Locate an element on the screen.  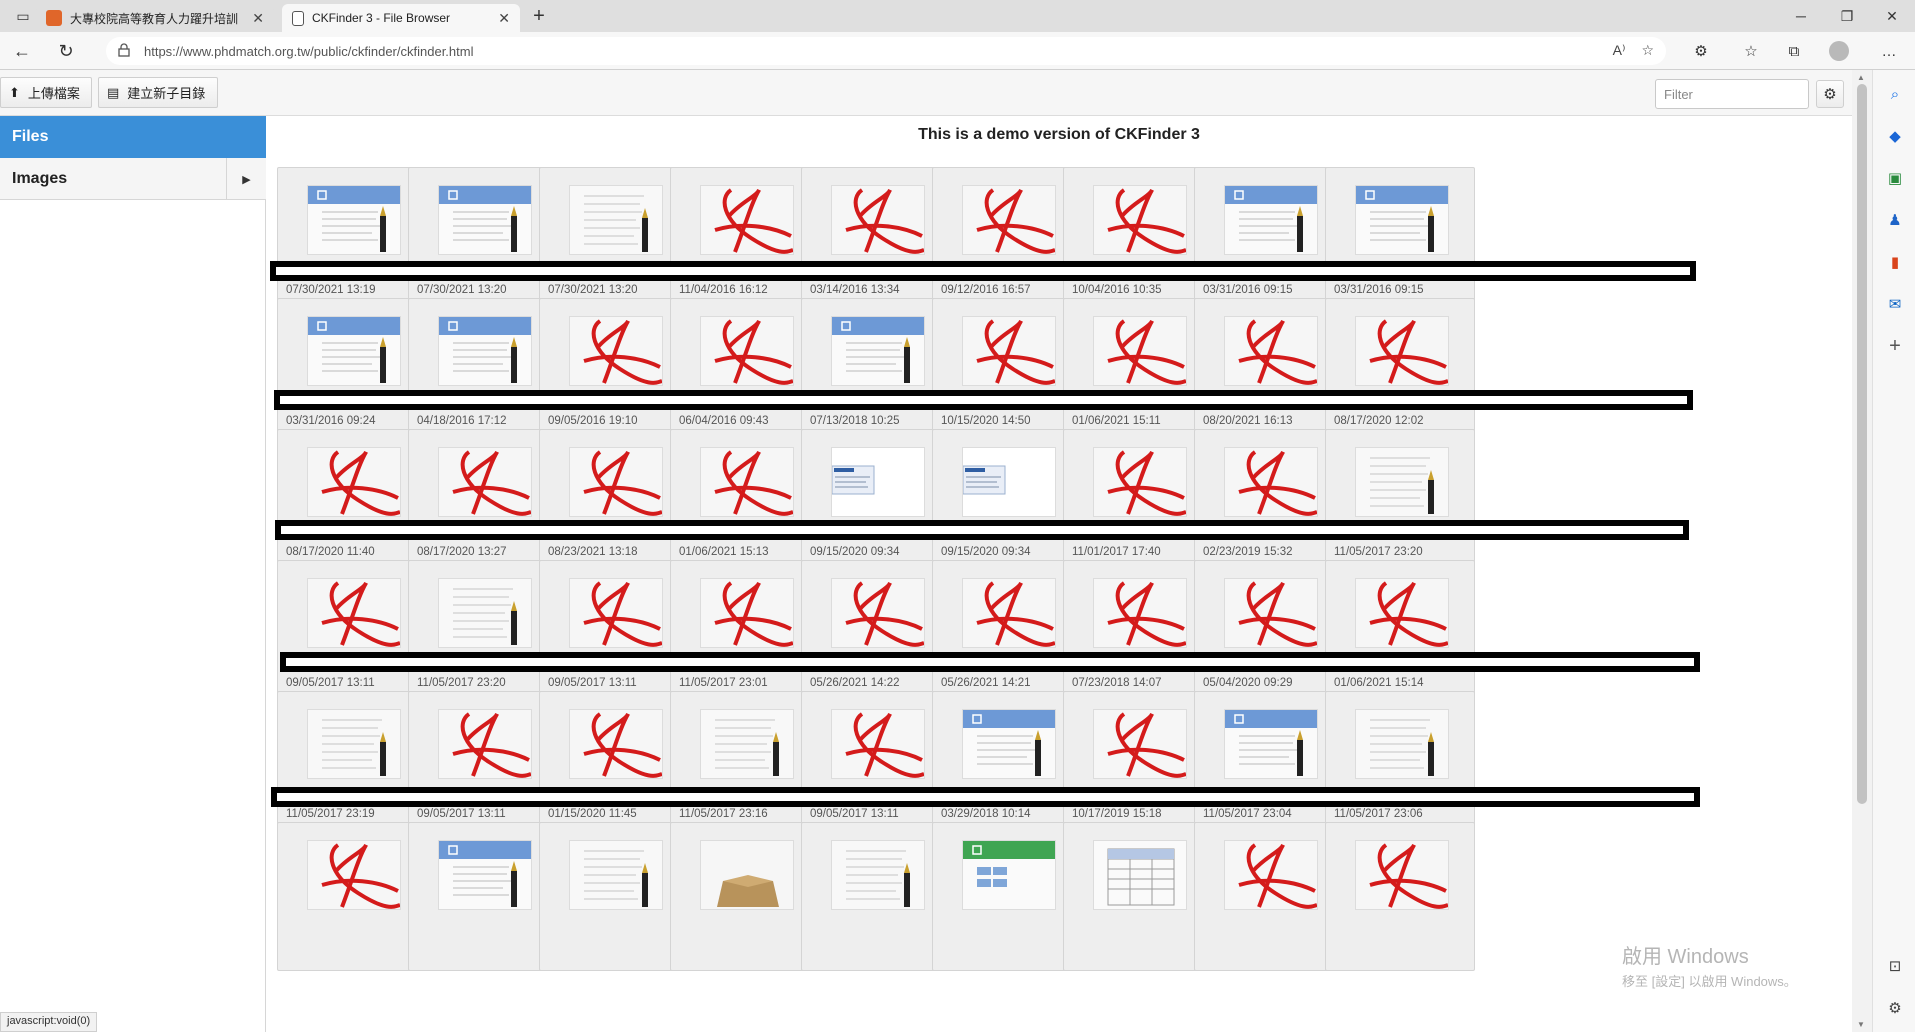
scroll-down-icon: ▼ is located at coordinates (1861, 1024).